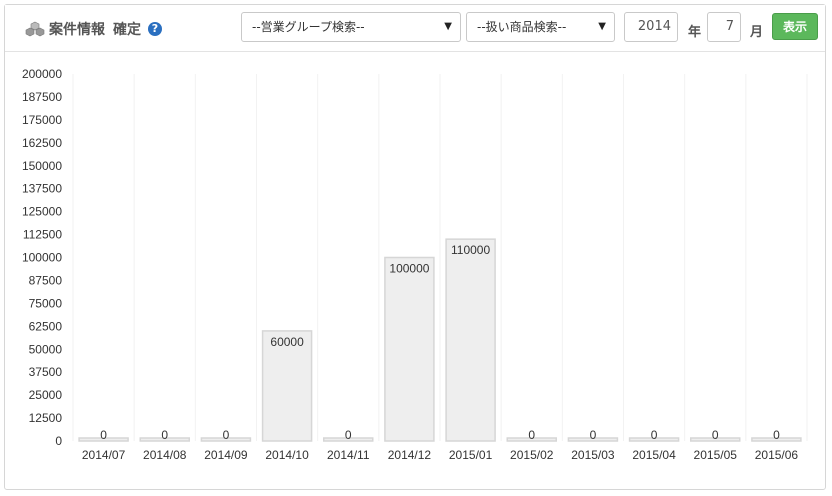  I want to click on data-label: 60000, so click(287, 342).